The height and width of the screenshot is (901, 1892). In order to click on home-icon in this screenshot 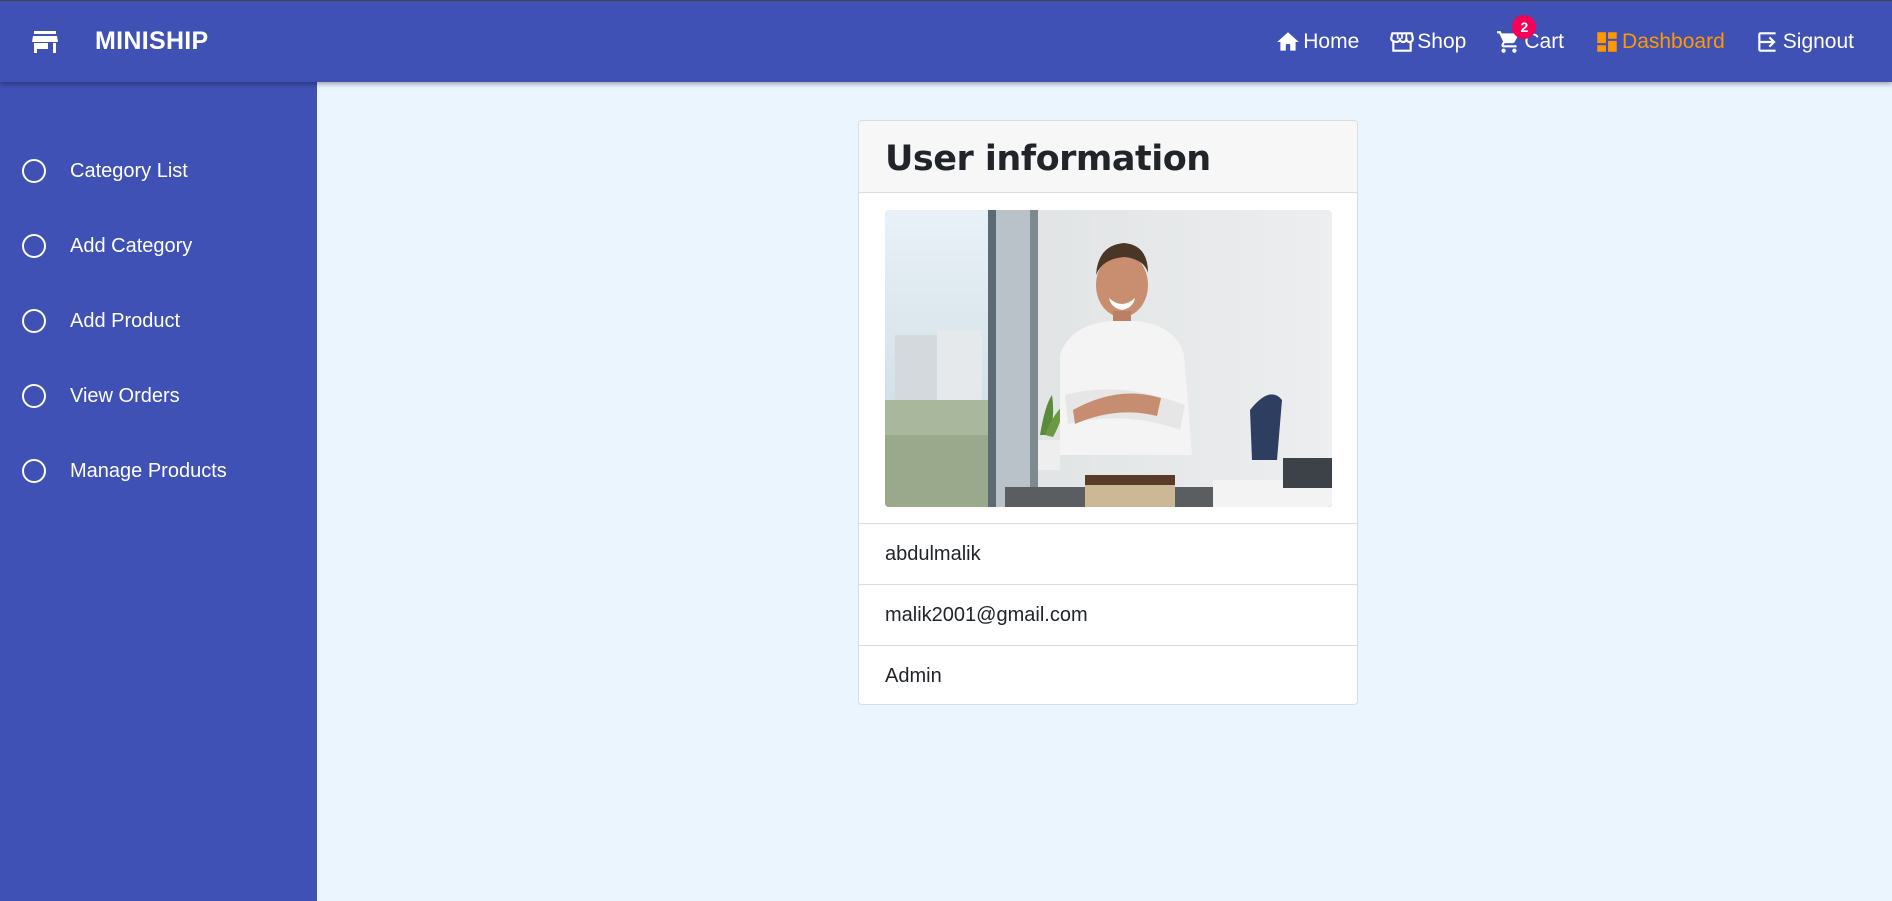, I will do `click(1288, 41)`.